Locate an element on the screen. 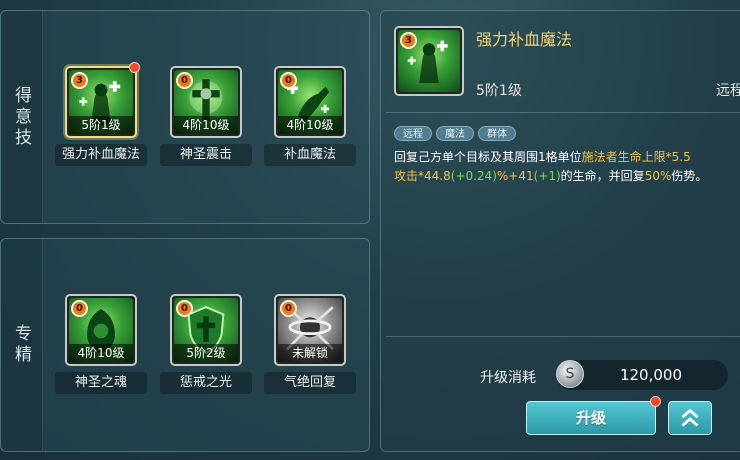  skill-level-label: 5阶2级 is located at coordinates (206, 353).